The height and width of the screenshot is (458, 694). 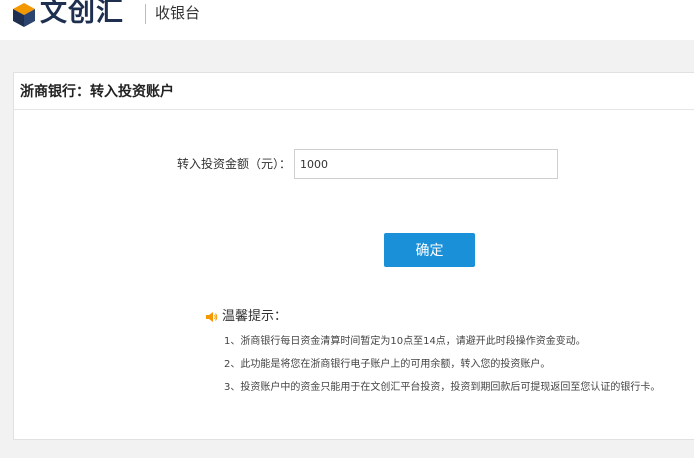 What do you see at coordinates (255, 316) in the screenshot?
I see `tips-title: 温馨提示：` at bounding box center [255, 316].